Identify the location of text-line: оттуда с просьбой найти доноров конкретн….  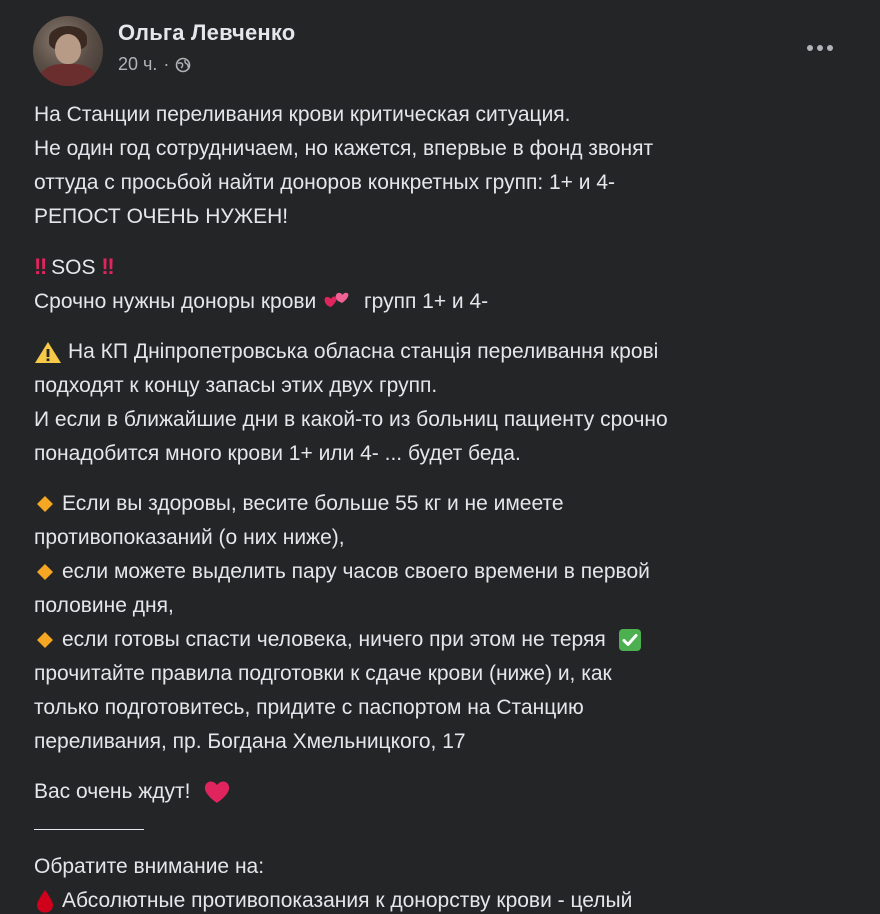
(325, 182).